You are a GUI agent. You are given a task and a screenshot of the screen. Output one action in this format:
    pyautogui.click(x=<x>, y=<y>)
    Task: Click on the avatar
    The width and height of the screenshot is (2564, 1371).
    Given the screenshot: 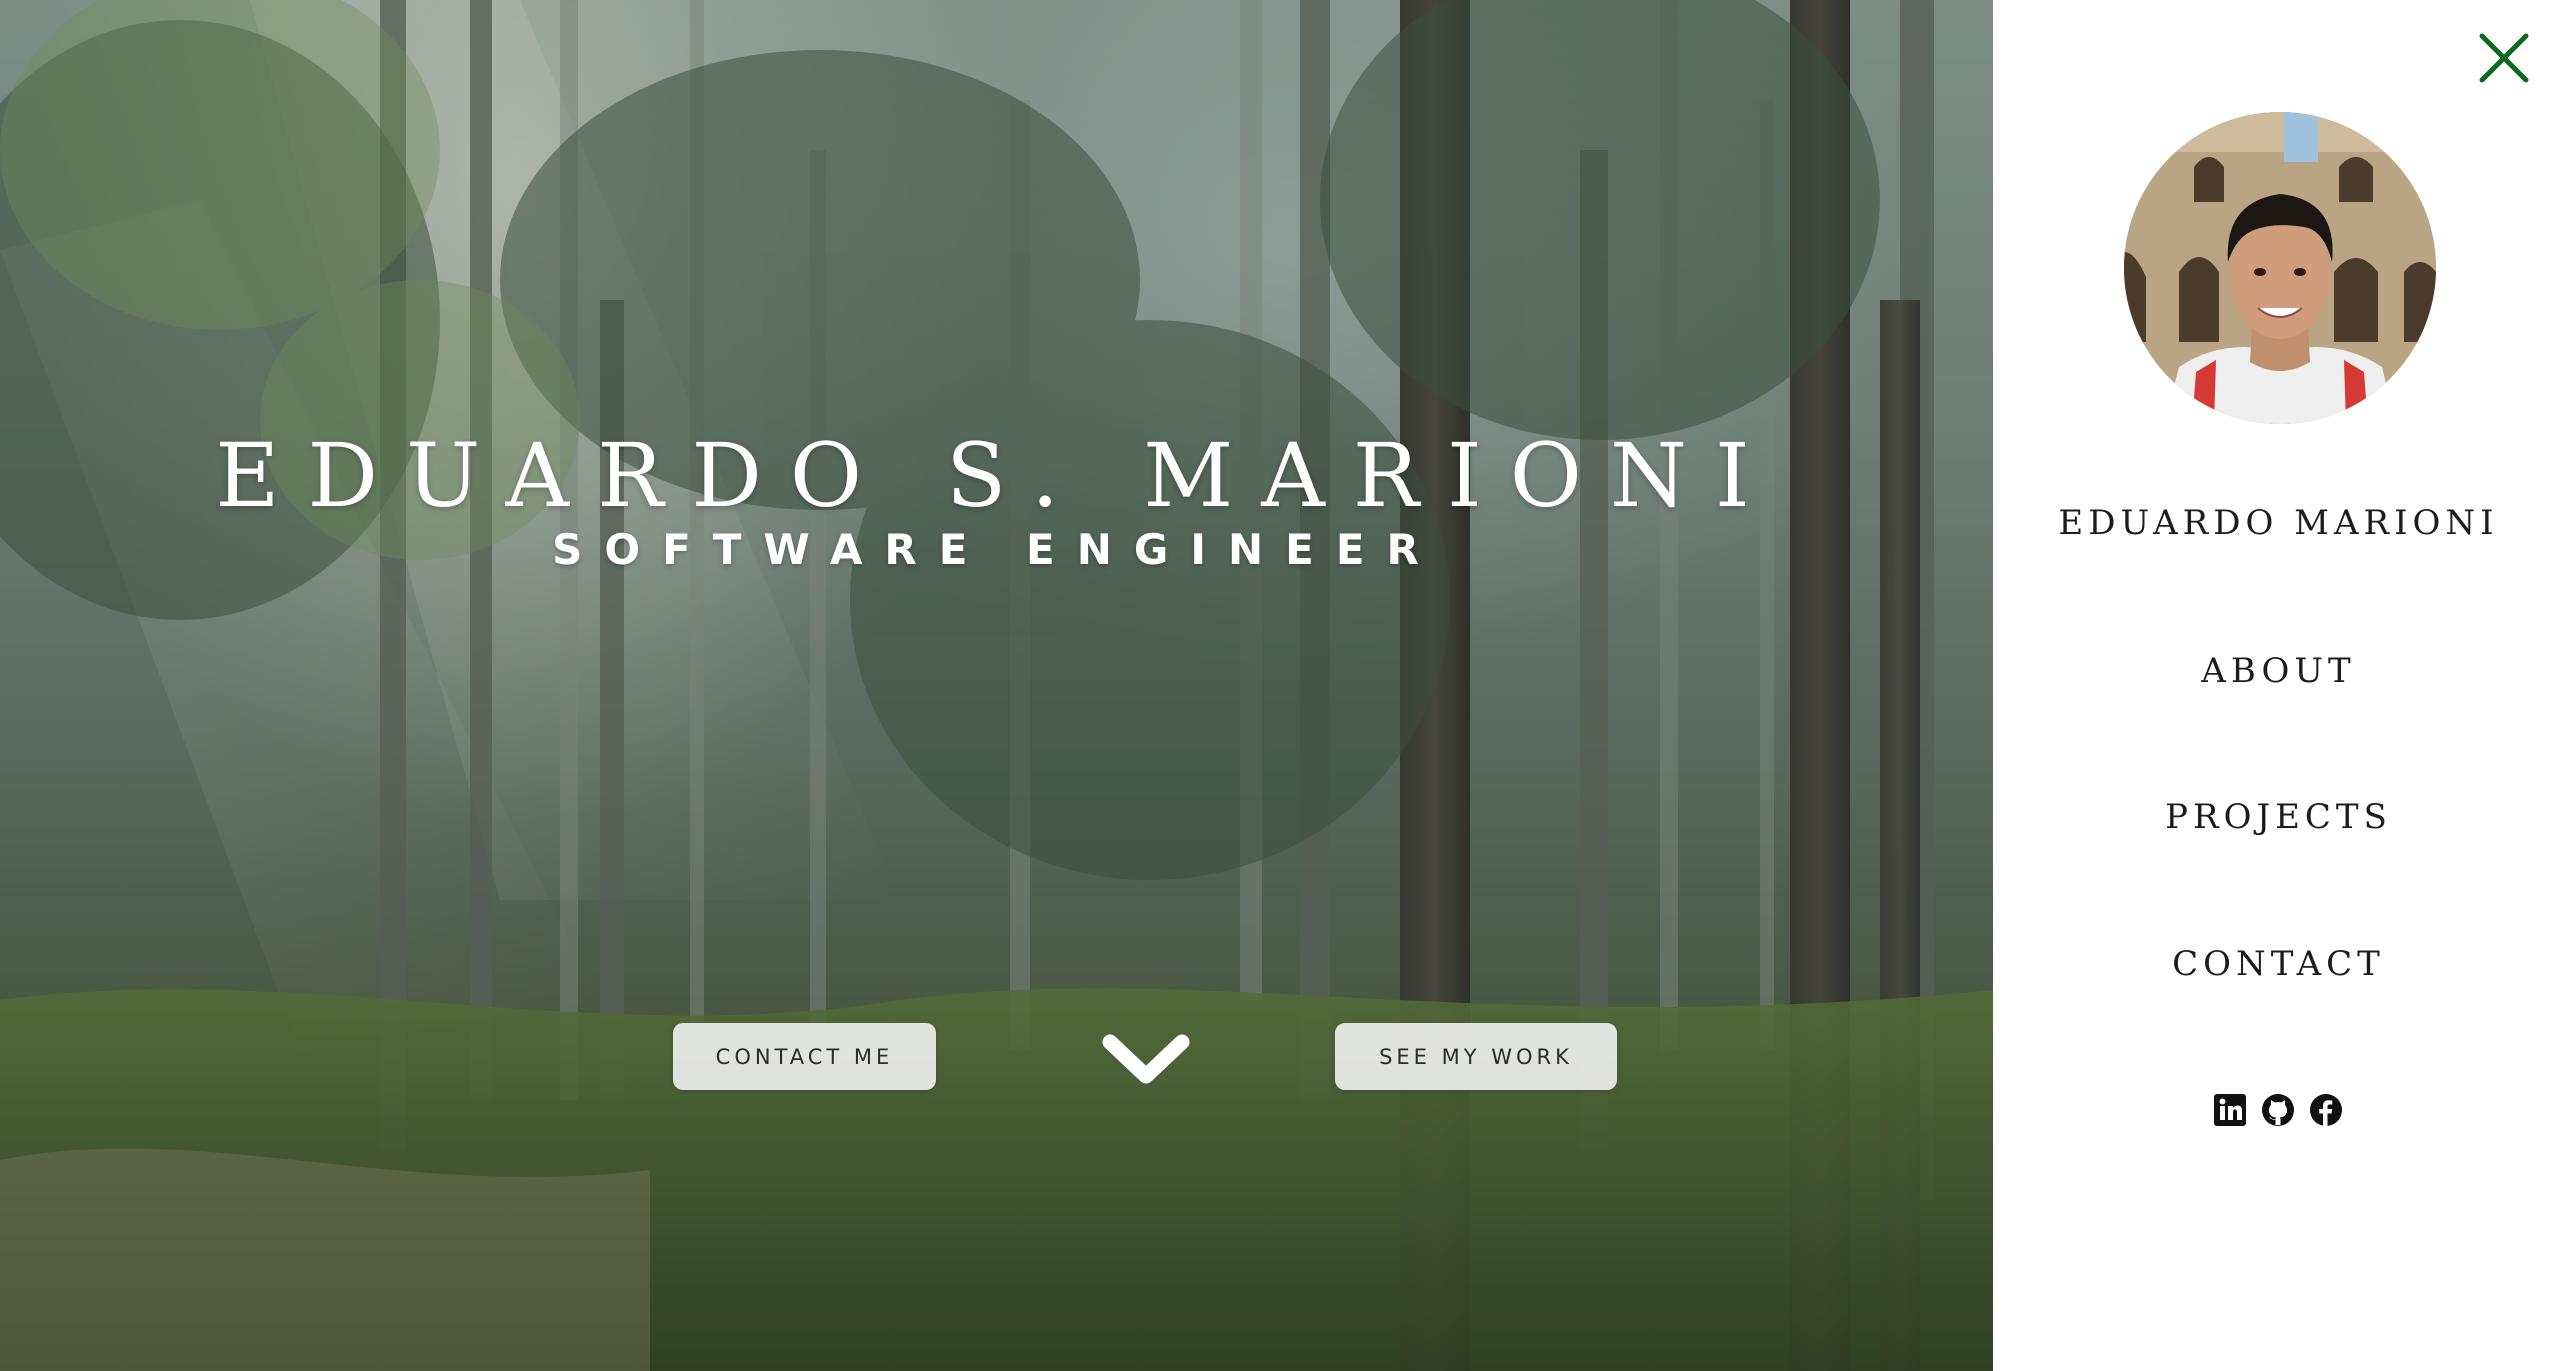 What is the action you would take?
    pyautogui.click(x=2280, y=268)
    